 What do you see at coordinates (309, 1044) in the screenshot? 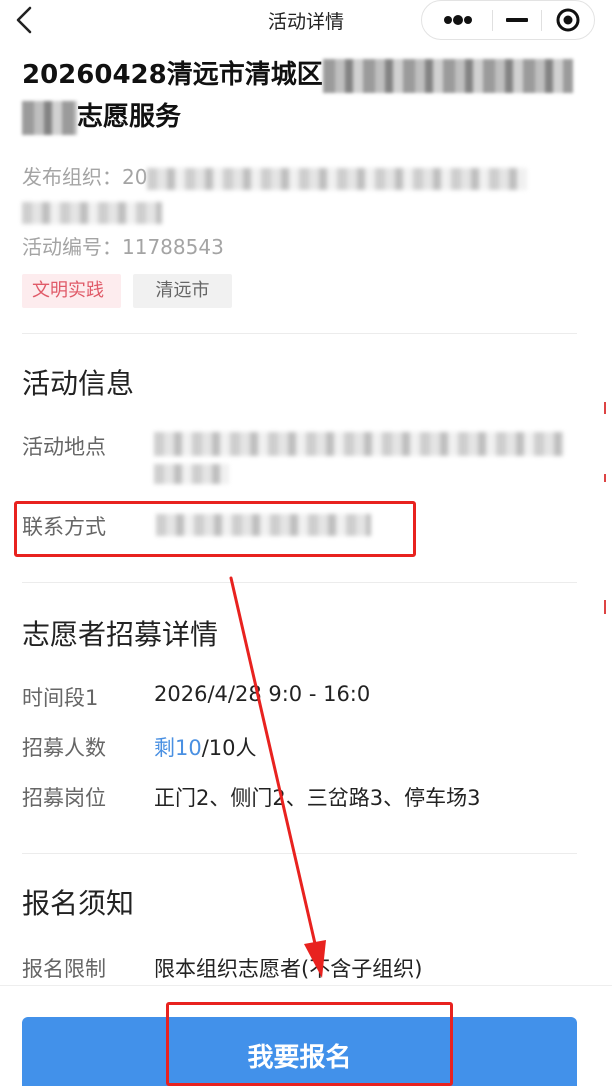
I see `annotation-highlight-signup` at bounding box center [309, 1044].